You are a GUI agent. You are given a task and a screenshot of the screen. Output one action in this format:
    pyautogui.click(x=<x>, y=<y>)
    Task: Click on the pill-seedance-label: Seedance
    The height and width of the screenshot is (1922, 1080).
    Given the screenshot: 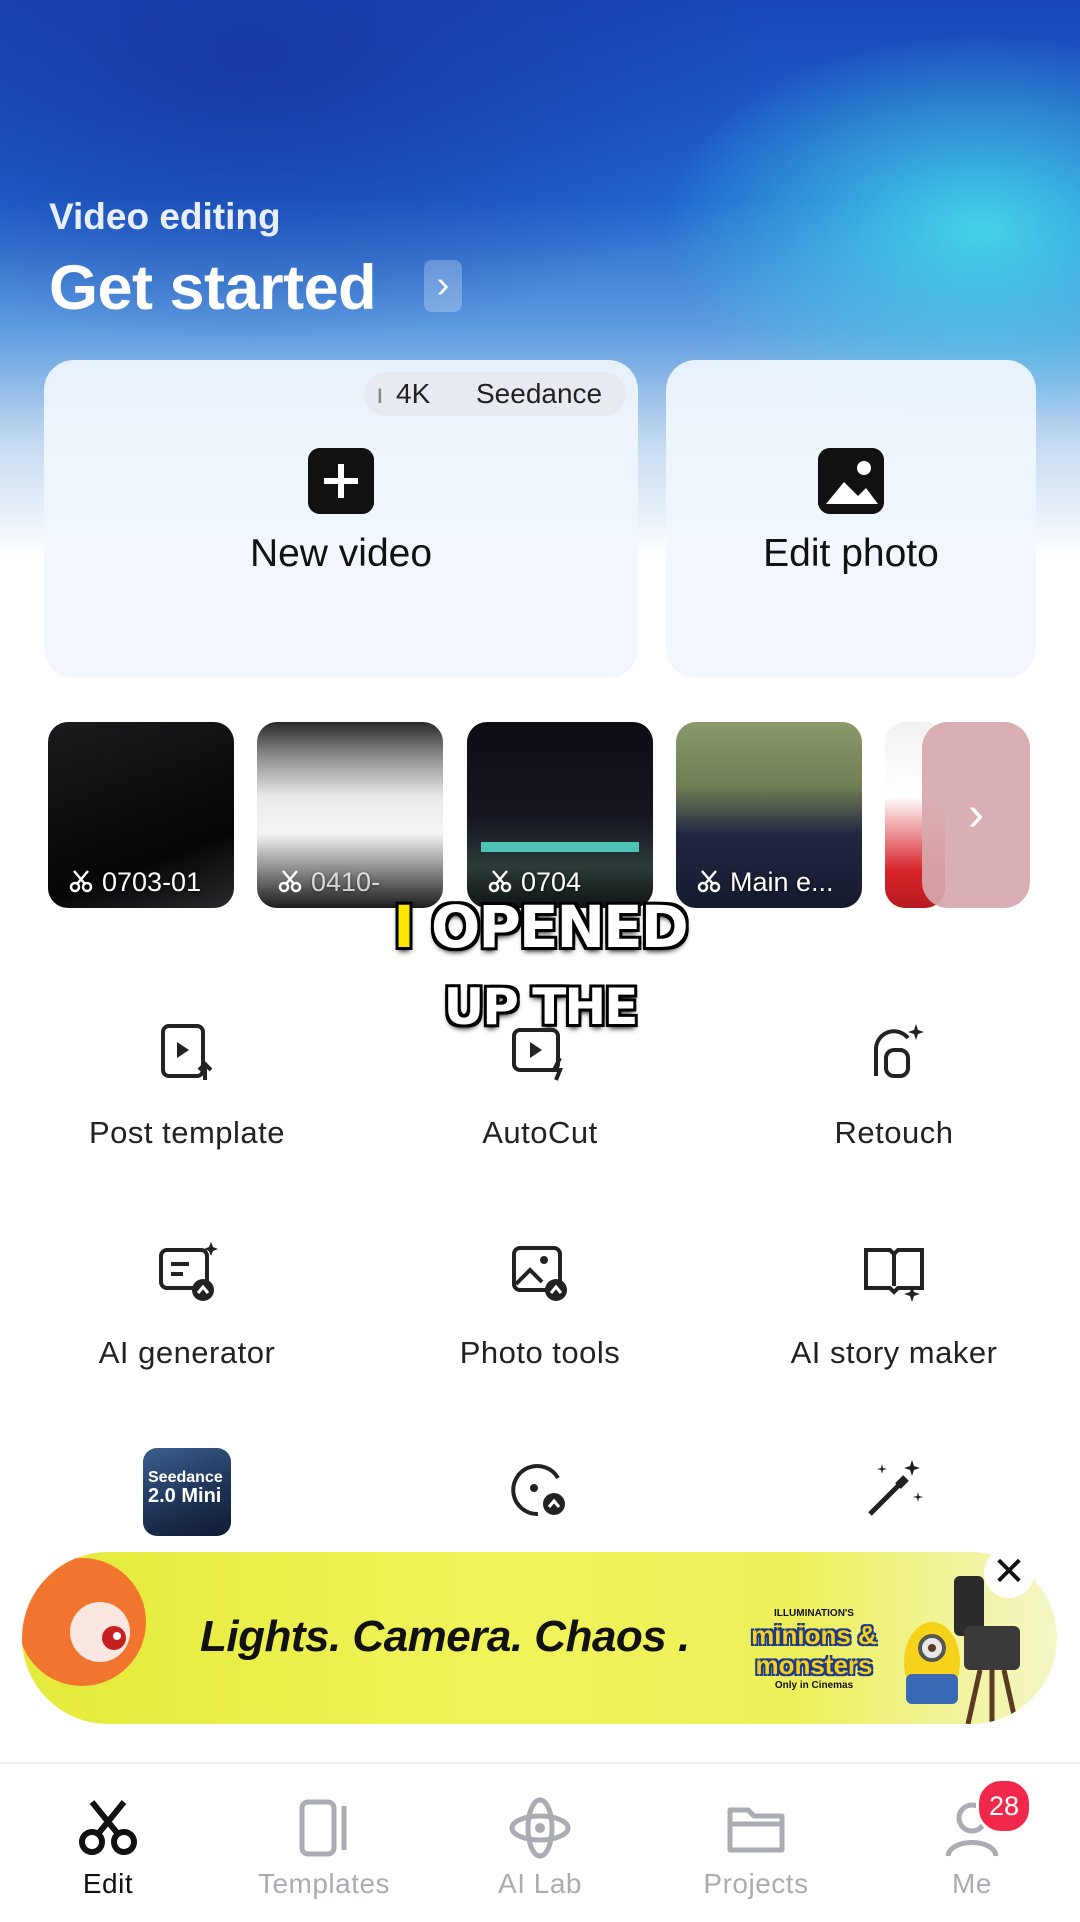 What is the action you would take?
    pyautogui.click(x=539, y=393)
    